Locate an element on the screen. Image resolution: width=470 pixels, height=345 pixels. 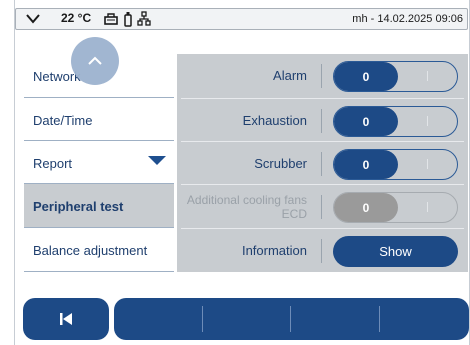
menu-item-balance-adjustment: Balance adjustment is located at coordinates (99, 250).